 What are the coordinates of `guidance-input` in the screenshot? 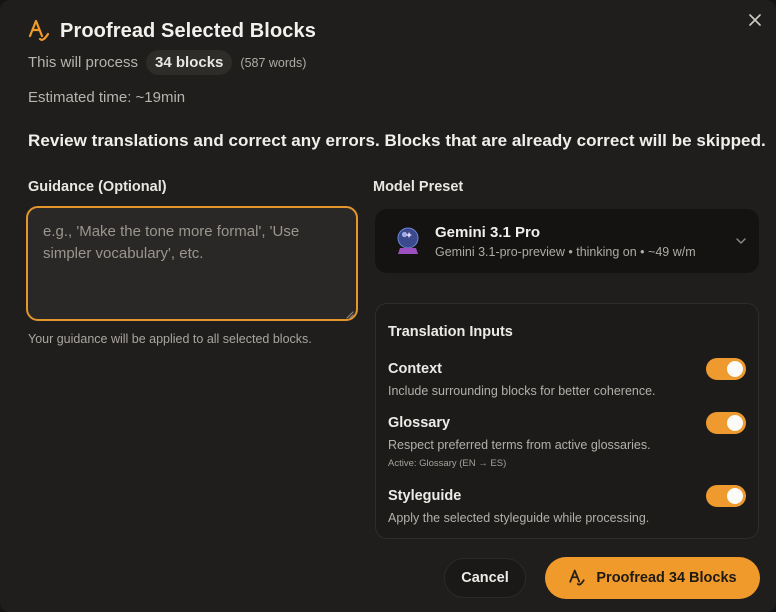 It's located at (192, 263).